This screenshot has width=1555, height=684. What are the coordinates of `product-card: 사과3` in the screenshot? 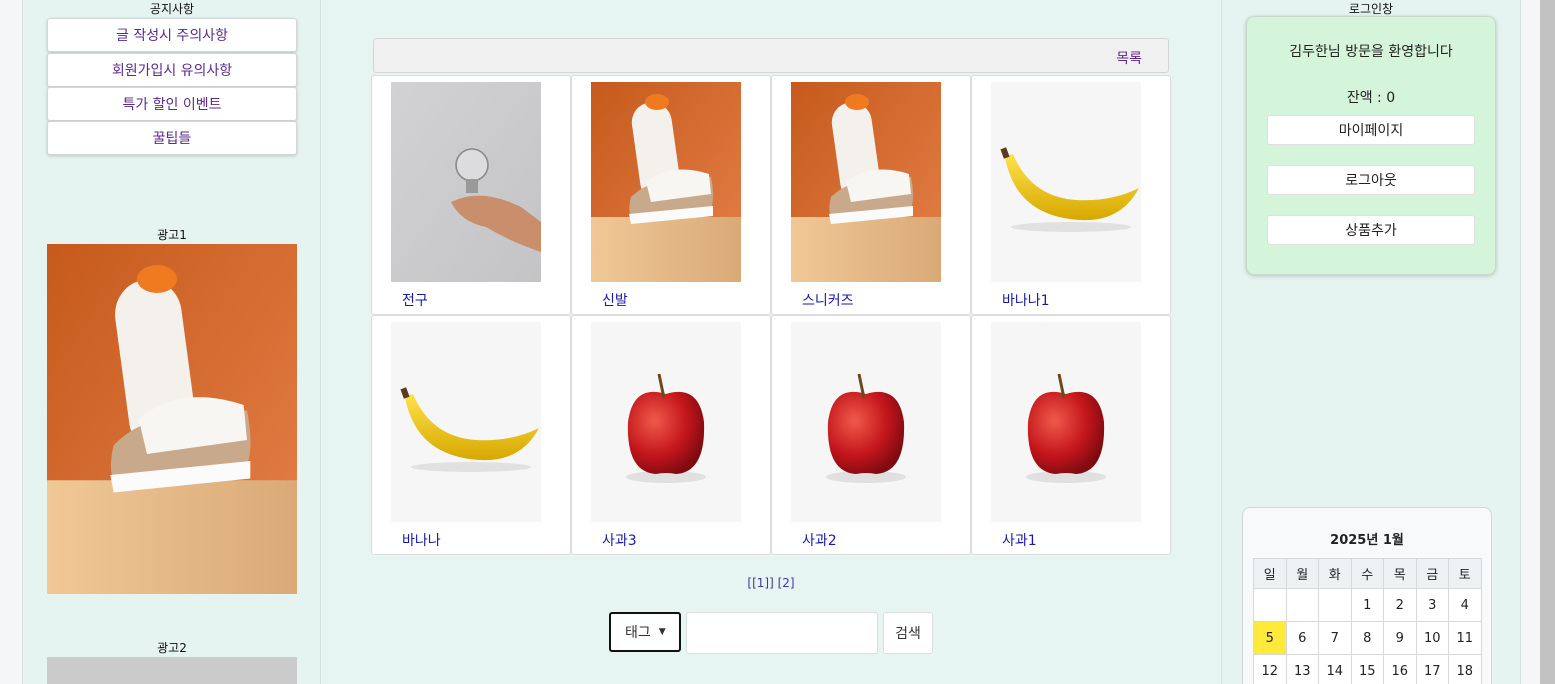 It's located at (671, 435).